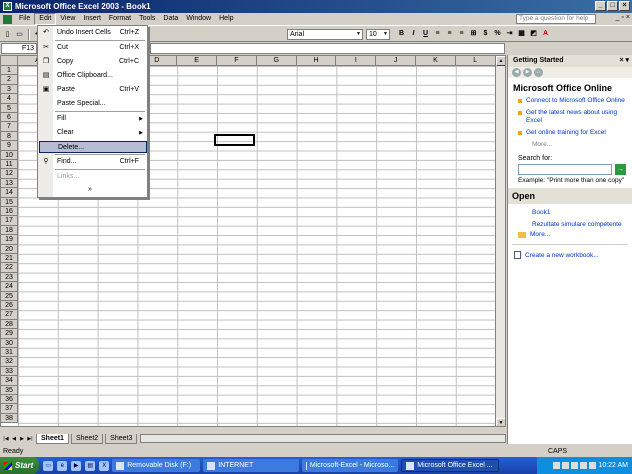  I want to click on row-header-22: 22, so click(9, 268).